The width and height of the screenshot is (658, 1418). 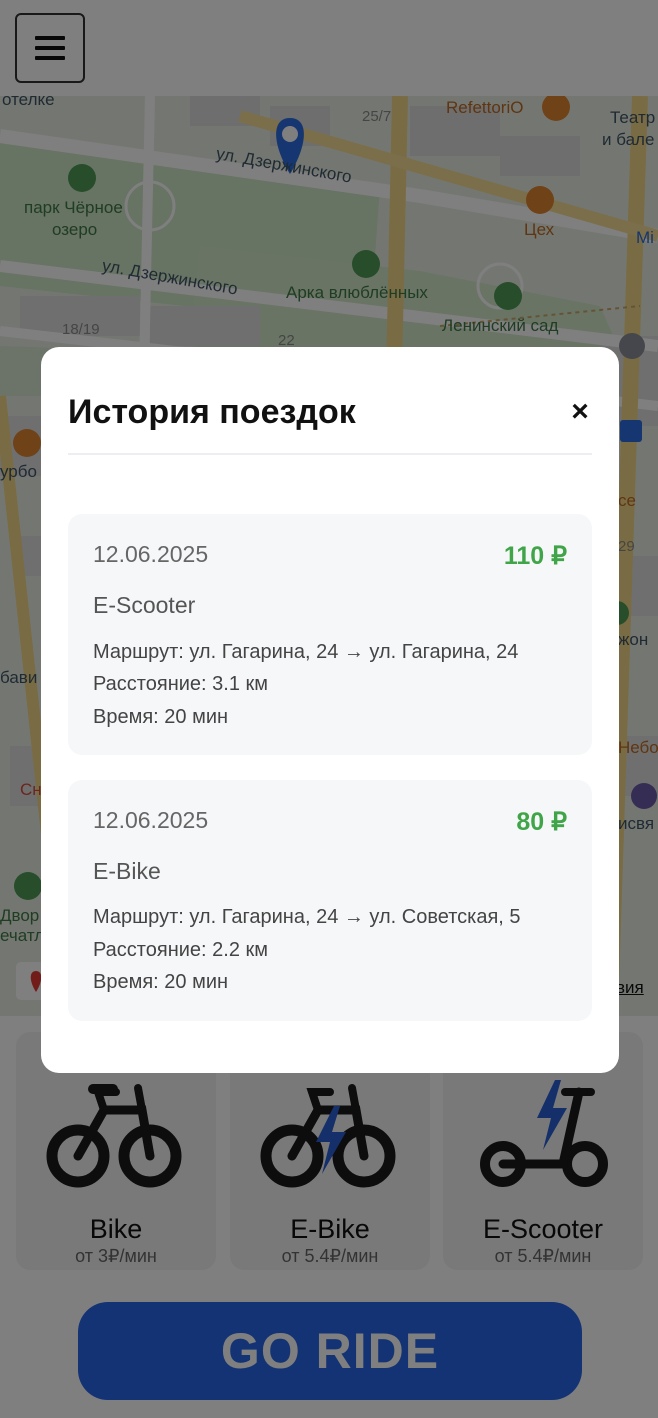 What do you see at coordinates (535, 556) in the screenshot?
I see `trip-cost: 110 ₽` at bounding box center [535, 556].